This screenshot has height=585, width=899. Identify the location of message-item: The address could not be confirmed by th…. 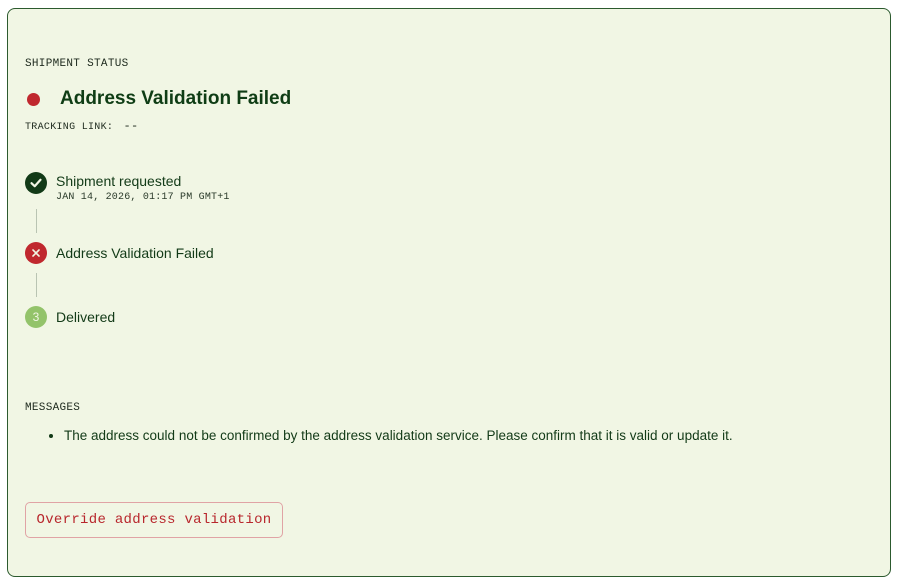
(398, 436).